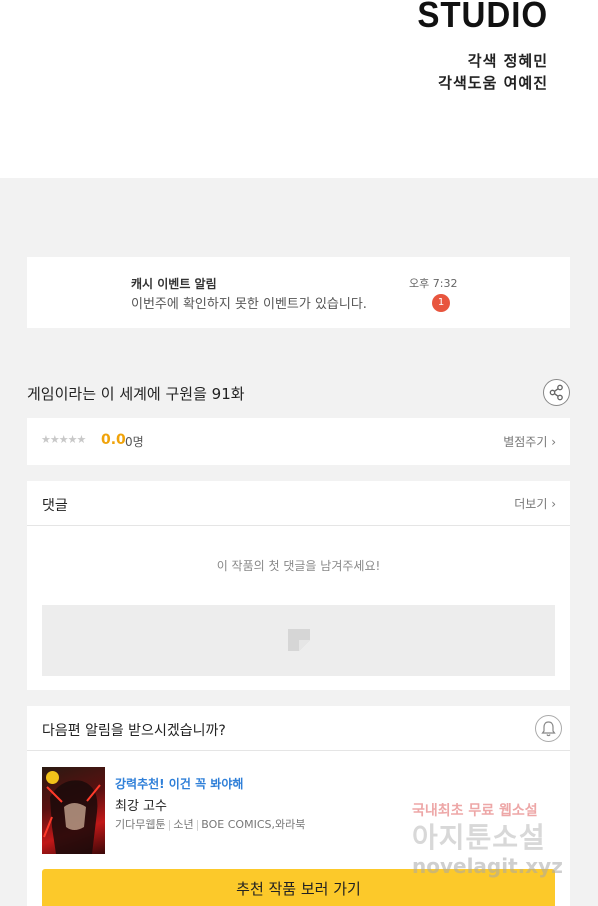 The image size is (598, 906). What do you see at coordinates (298, 503) in the screenshot?
I see `comments-header: 댓글 더보기 ›` at bounding box center [298, 503].